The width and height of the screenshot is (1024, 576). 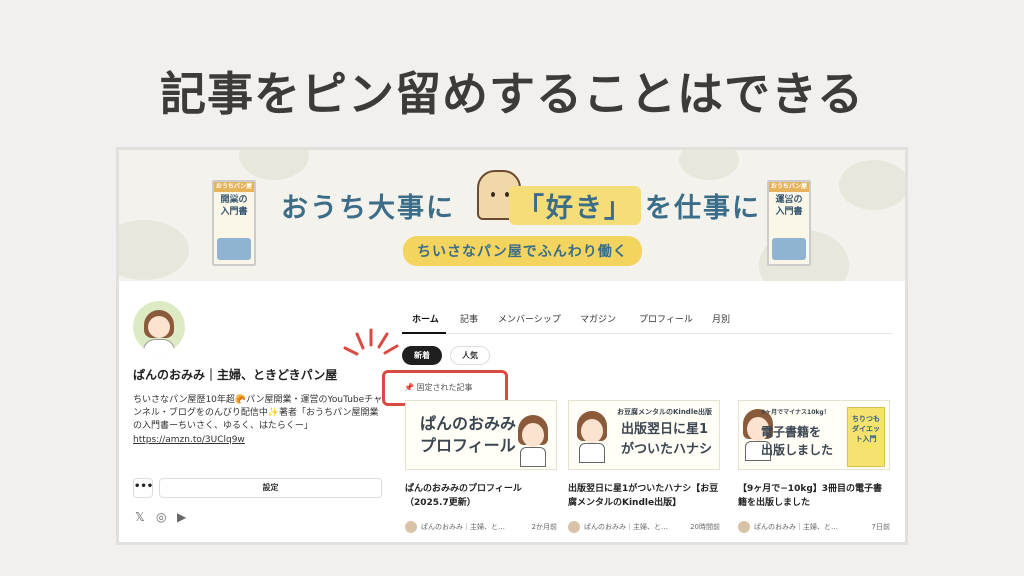 What do you see at coordinates (425, 318) in the screenshot?
I see `tab-home: ホーム` at bounding box center [425, 318].